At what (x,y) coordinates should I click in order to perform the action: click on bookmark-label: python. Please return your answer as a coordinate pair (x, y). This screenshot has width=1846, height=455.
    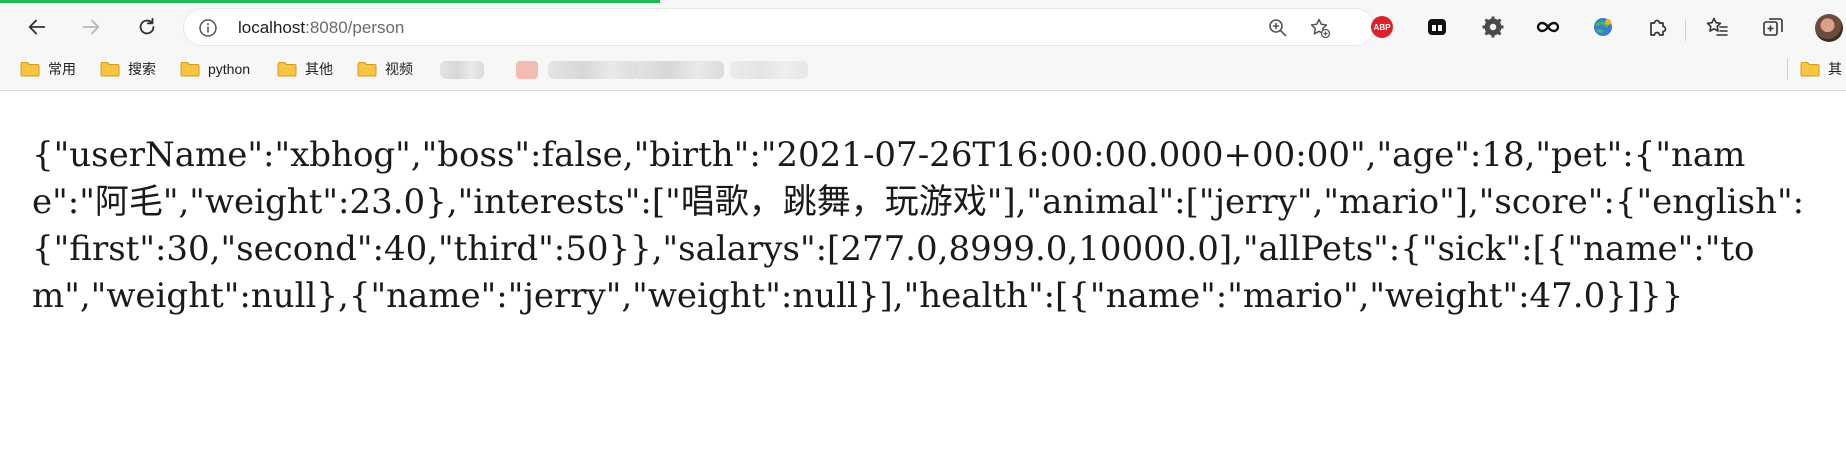
    Looking at the image, I should click on (229, 69).